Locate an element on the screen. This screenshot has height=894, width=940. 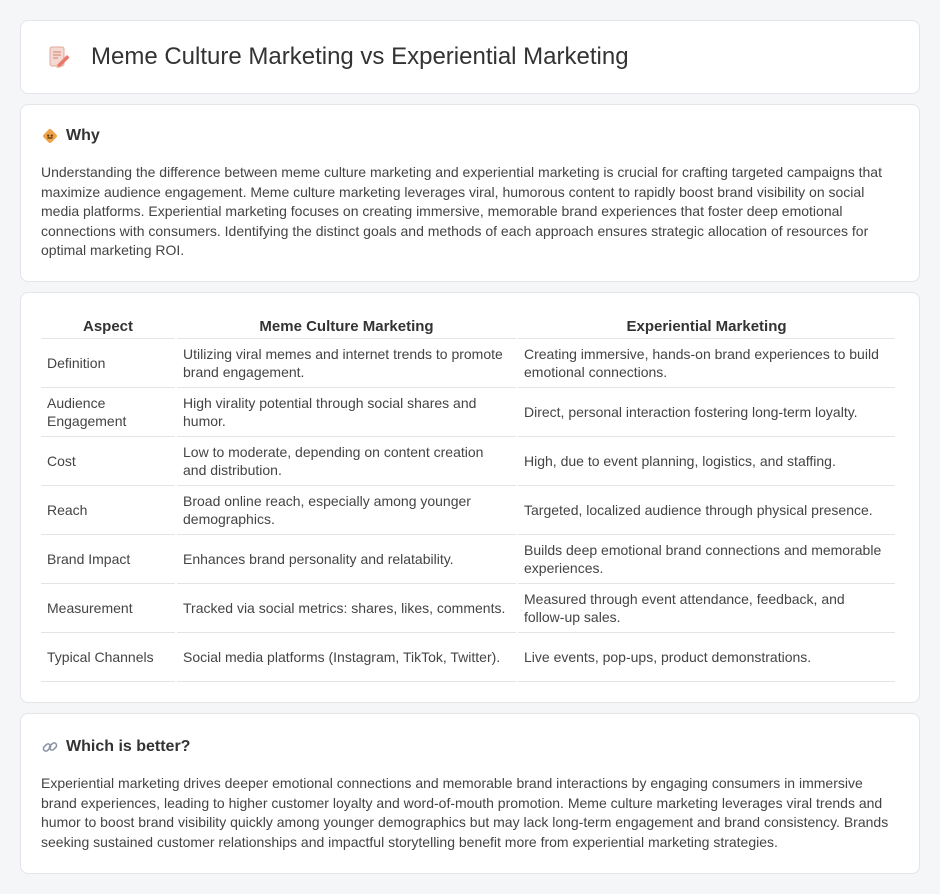
row-aspect: Definition is located at coordinates (108, 363).